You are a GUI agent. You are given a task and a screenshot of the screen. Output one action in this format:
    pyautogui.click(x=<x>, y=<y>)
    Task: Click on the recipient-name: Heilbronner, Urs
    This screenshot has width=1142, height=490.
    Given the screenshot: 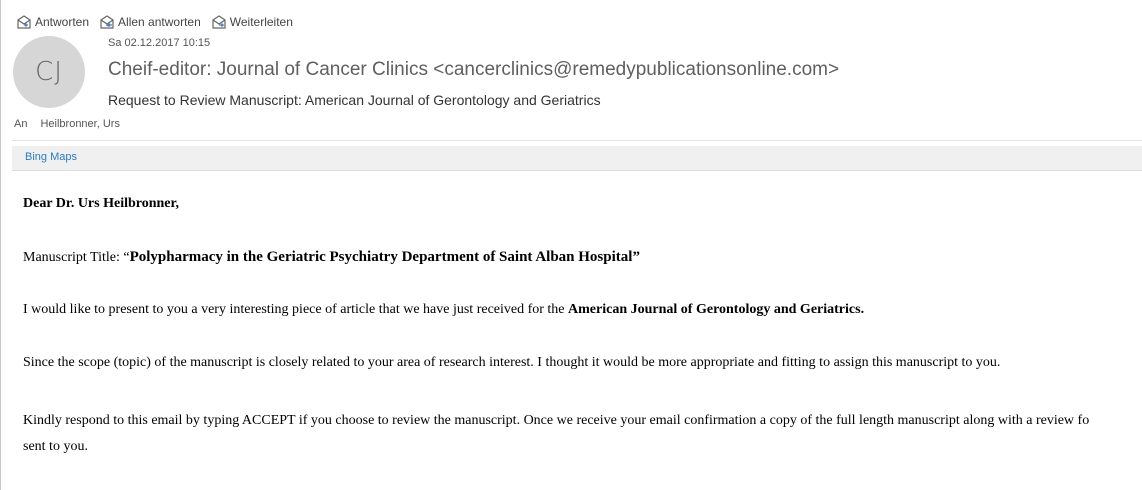 What is the action you would take?
    pyautogui.click(x=79, y=124)
    